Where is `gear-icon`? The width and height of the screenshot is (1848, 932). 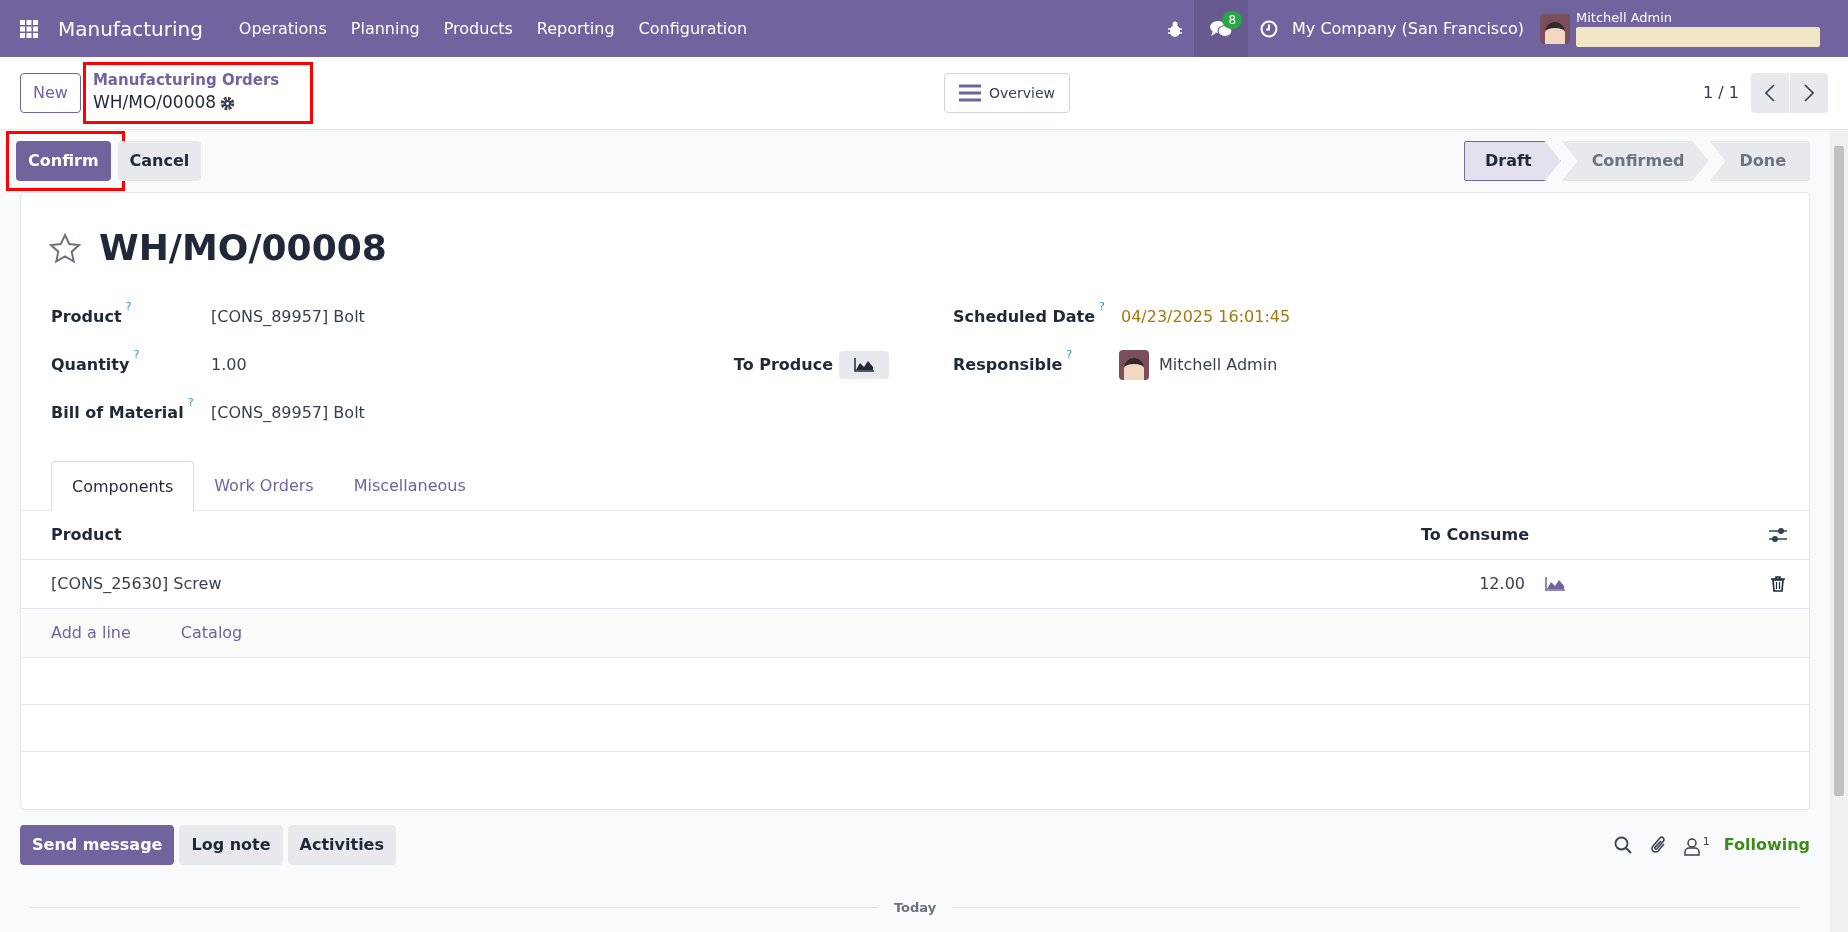
gear-icon is located at coordinates (228, 103).